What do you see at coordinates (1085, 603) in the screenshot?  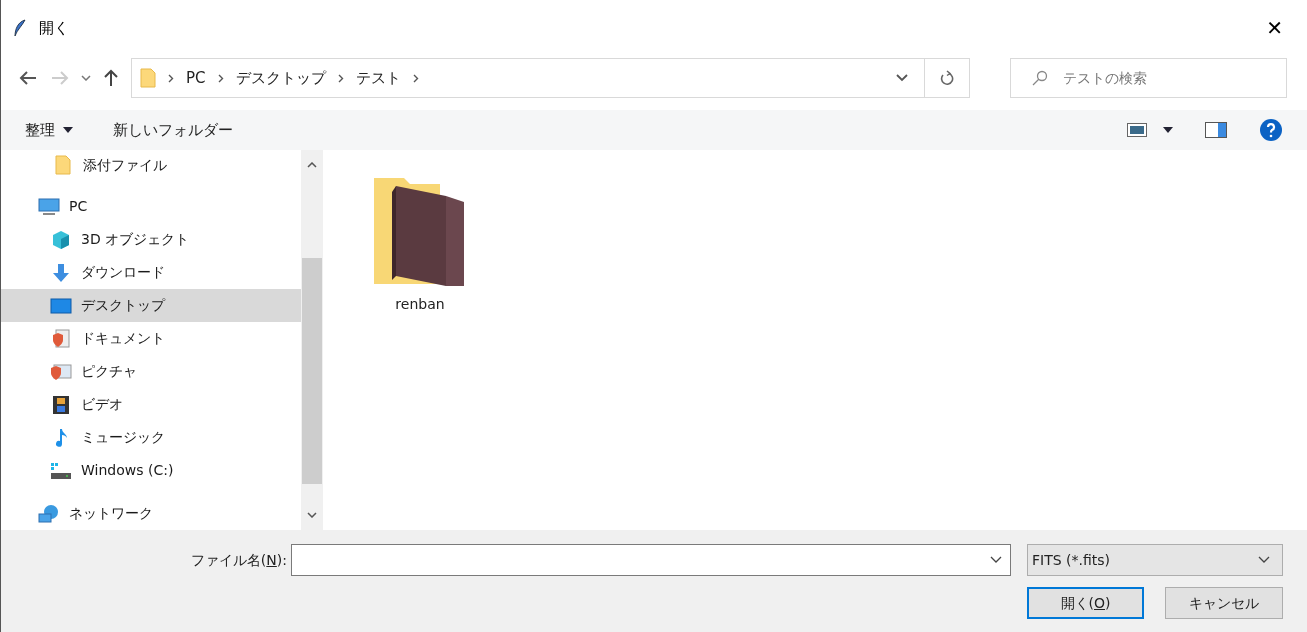 I see `open-button: 開く(O)` at bounding box center [1085, 603].